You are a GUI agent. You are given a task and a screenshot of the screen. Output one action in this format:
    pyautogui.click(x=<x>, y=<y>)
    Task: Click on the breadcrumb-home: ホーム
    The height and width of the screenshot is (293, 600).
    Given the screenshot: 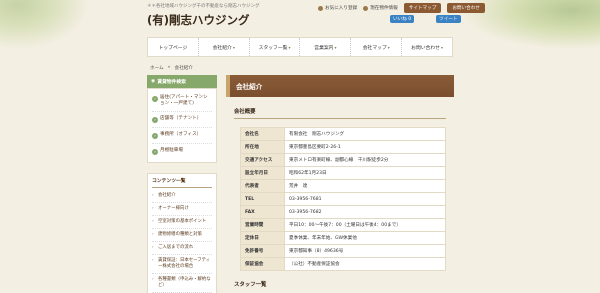 What is the action you would take?
    pyautogui.click(x=157, y=68)
    